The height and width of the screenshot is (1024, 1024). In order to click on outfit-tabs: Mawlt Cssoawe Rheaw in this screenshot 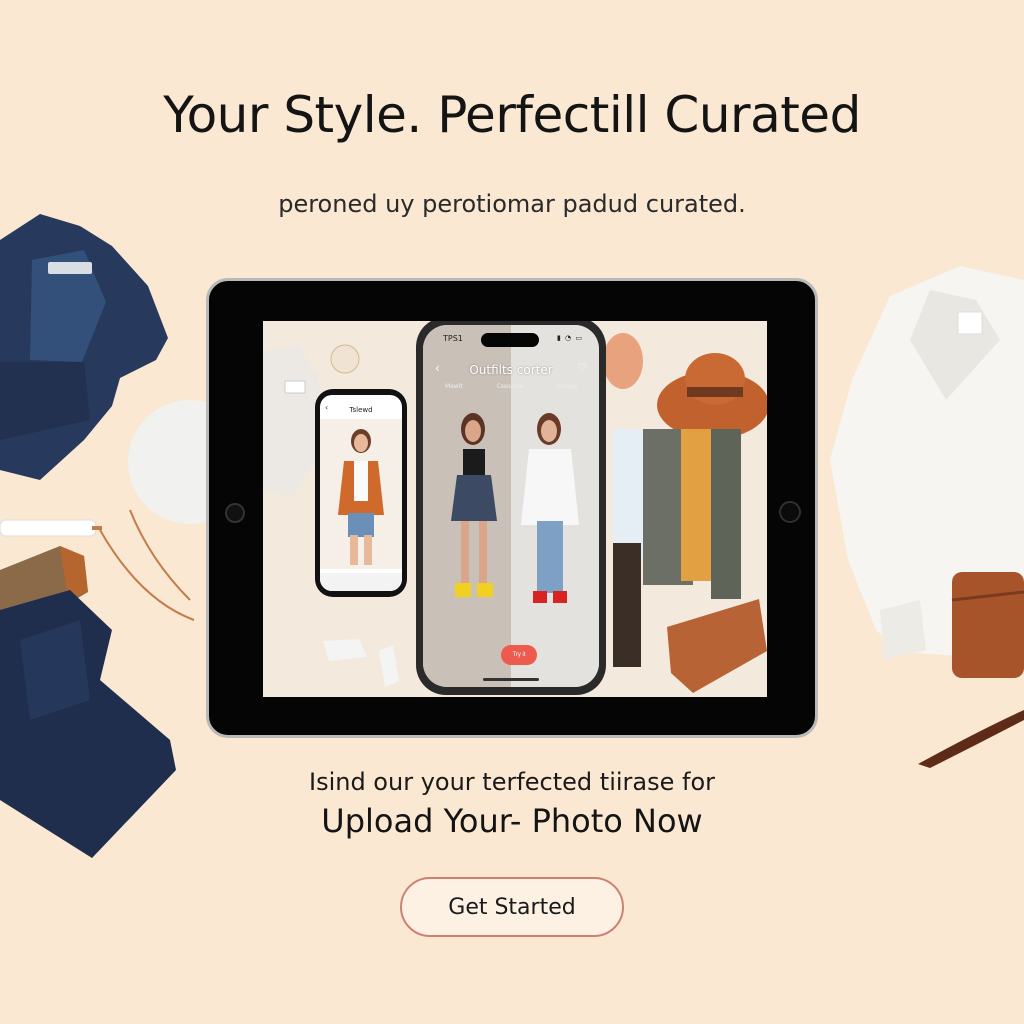, I will do `click(511, 386)`.